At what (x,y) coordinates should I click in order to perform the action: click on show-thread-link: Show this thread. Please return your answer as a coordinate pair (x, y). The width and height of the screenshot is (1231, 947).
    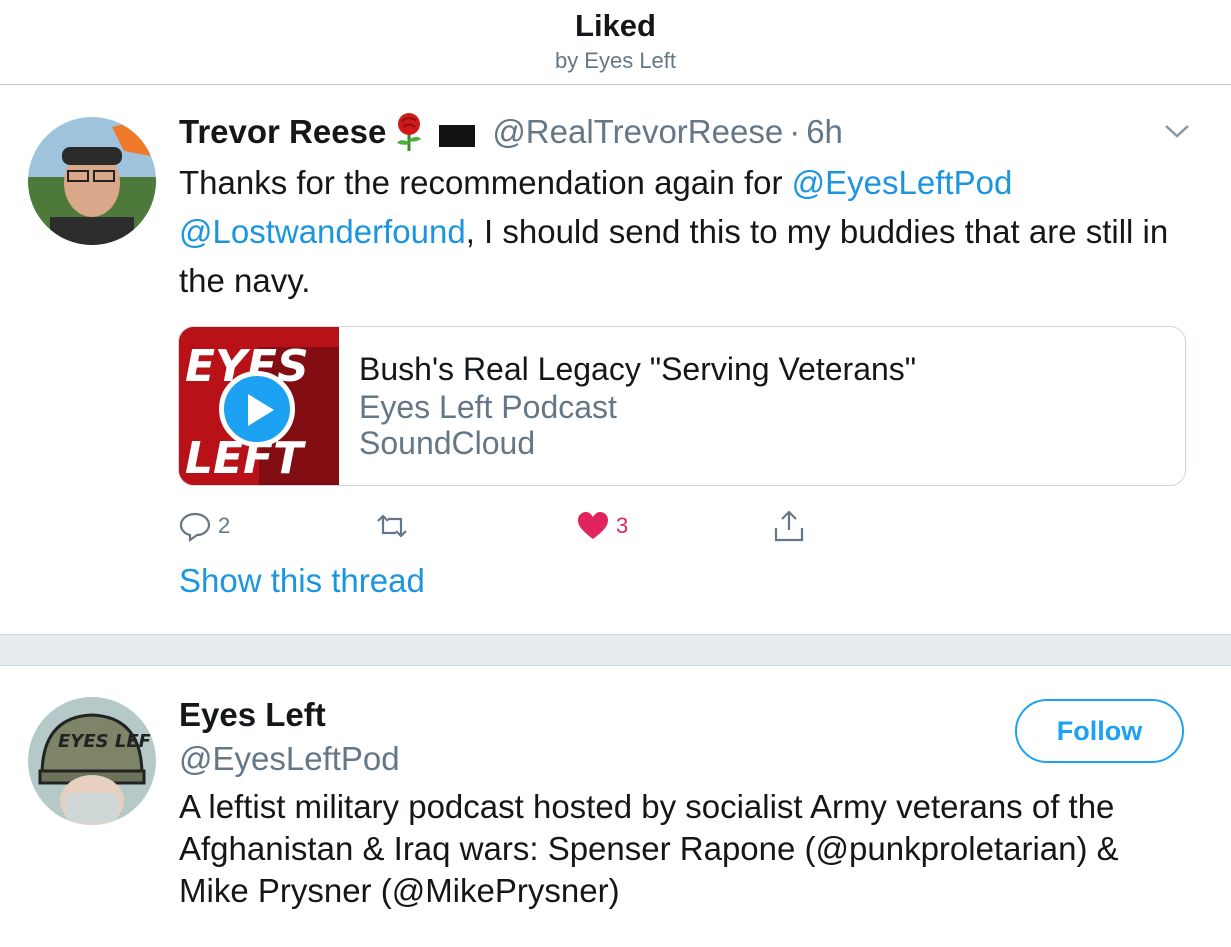
    Looking at the image, I should click on (302, 581).